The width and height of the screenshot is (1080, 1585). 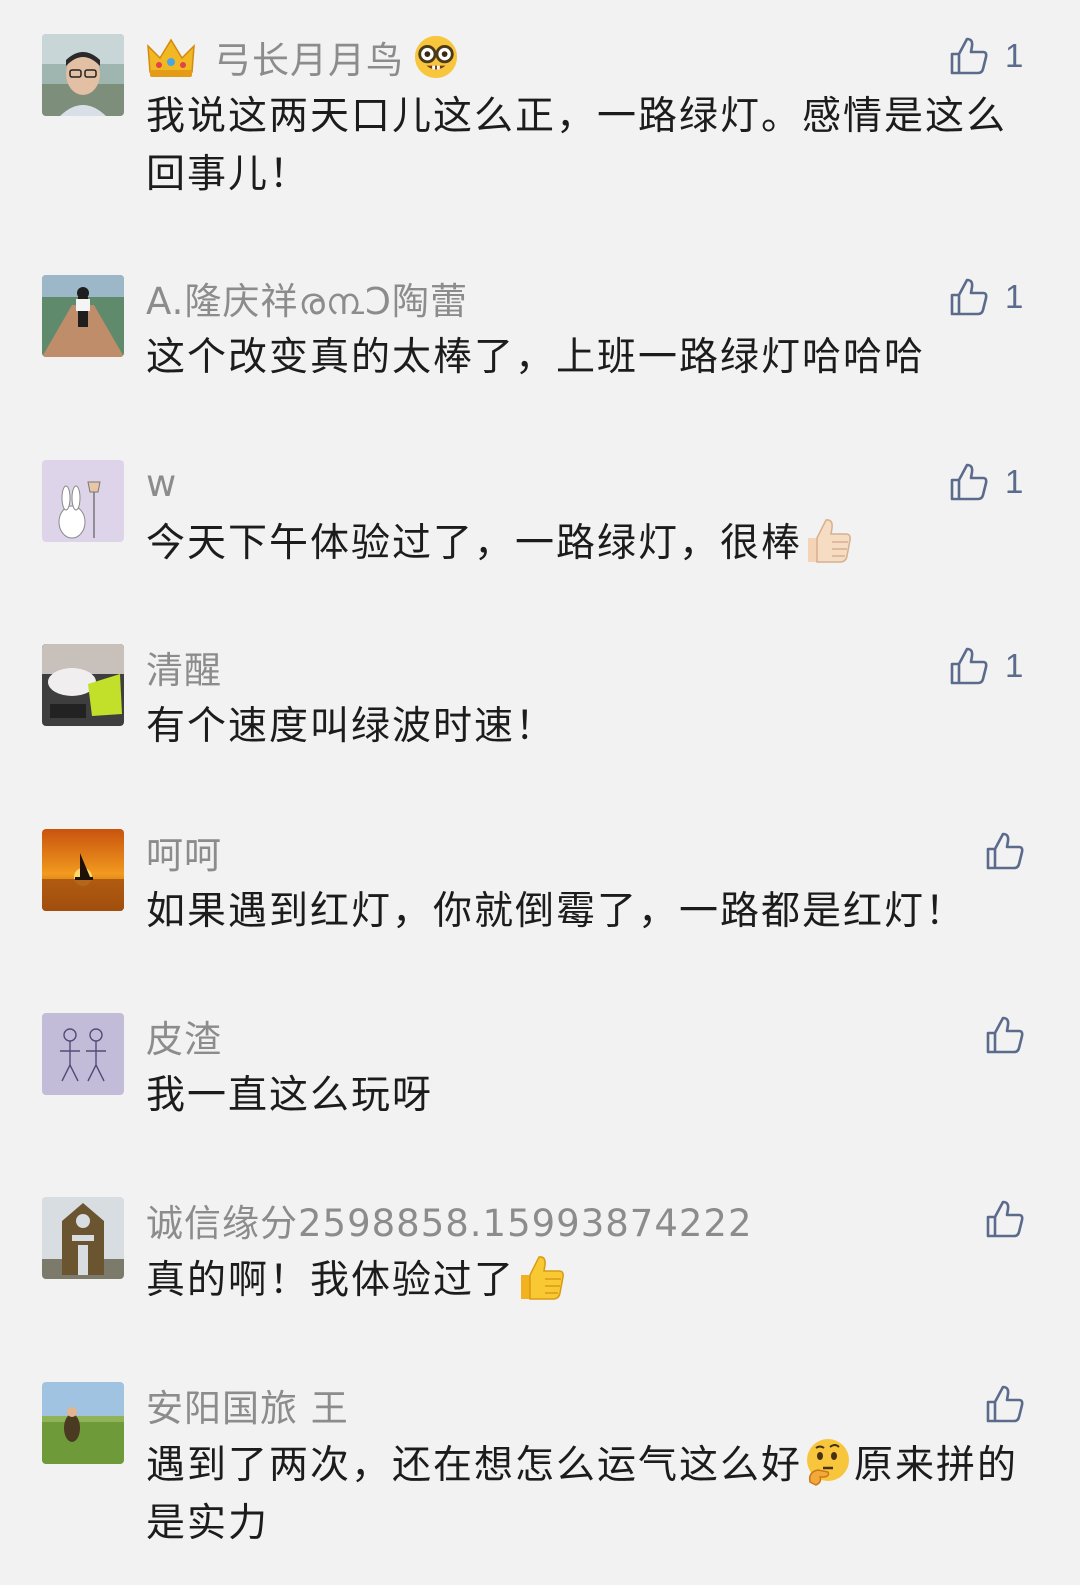 I want to click on author-name: 清醒, so click(x=184, y=667).